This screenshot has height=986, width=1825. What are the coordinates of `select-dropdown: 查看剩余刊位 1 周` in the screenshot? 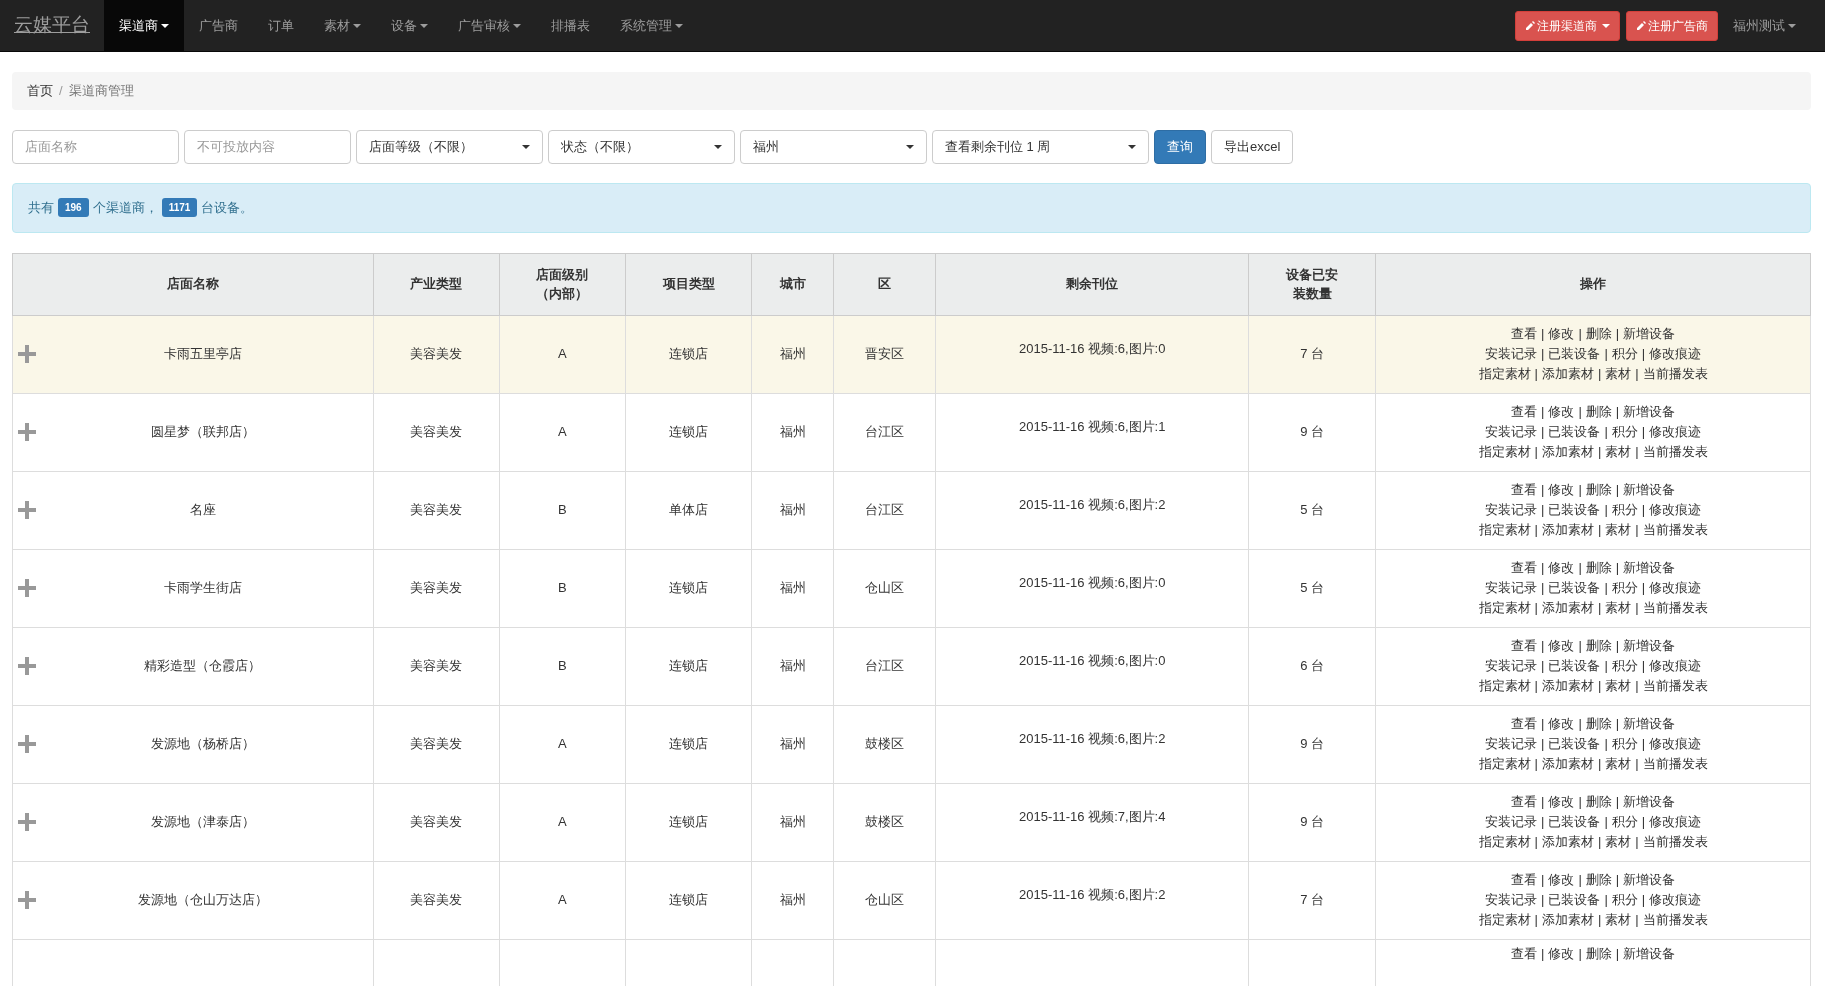 It's located at (1040, 146).